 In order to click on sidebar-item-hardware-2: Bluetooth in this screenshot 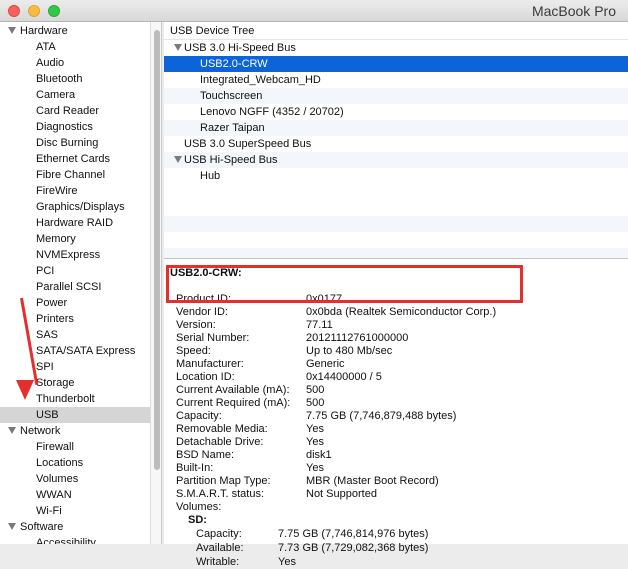, I will do `click(75, 79)`.